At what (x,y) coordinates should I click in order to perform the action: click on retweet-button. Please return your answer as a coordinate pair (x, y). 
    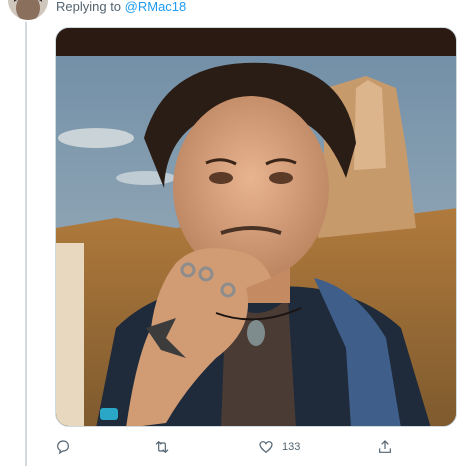
    Looking at the image, I should click on (166, 447).